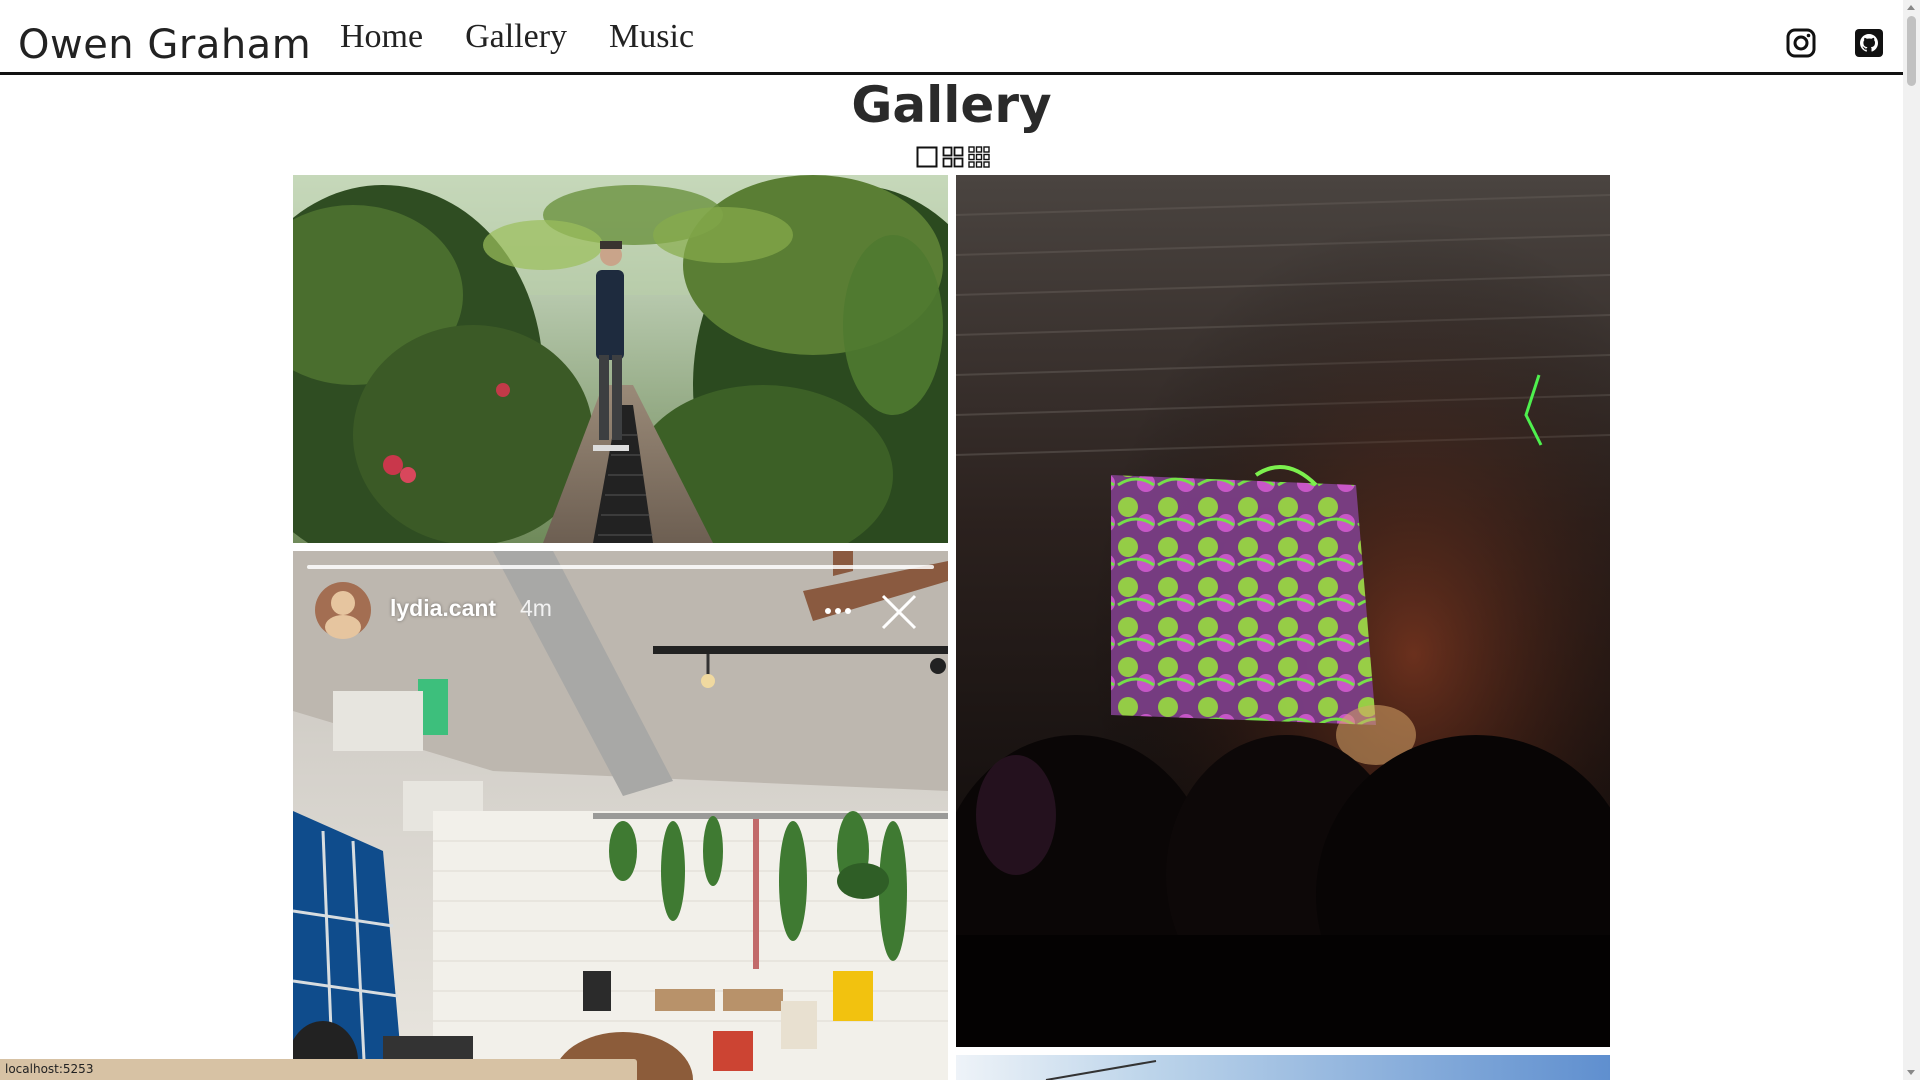 This screenshot has height=1080, width=1920. I want to click on site-brand: Owen Graham, so click(164, 45).